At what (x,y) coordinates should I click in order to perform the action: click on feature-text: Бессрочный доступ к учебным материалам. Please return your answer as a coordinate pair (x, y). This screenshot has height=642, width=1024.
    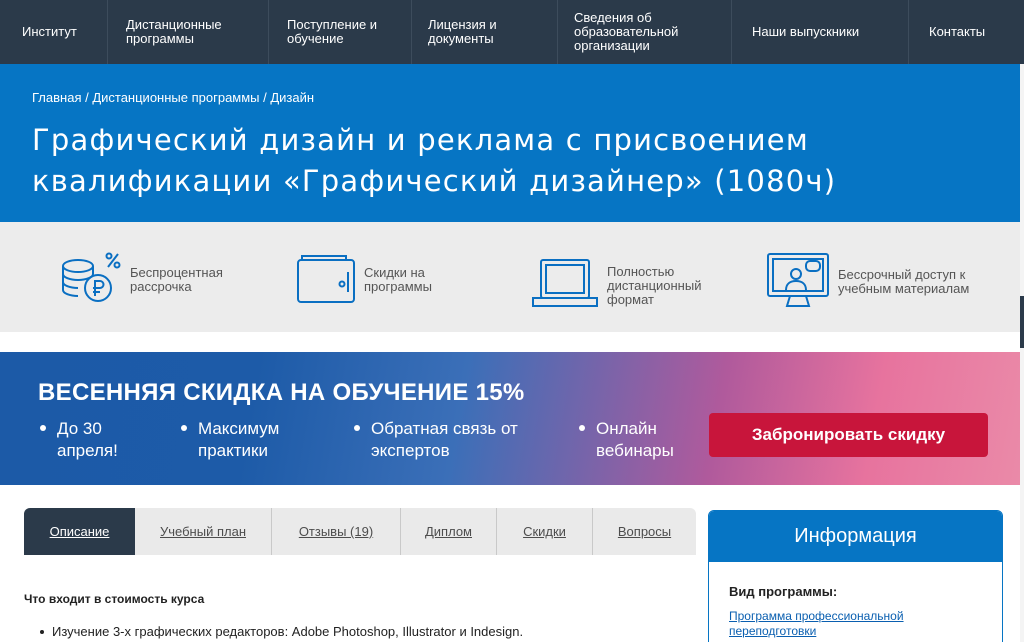
    Looking at the image, I should click on (904, 281).